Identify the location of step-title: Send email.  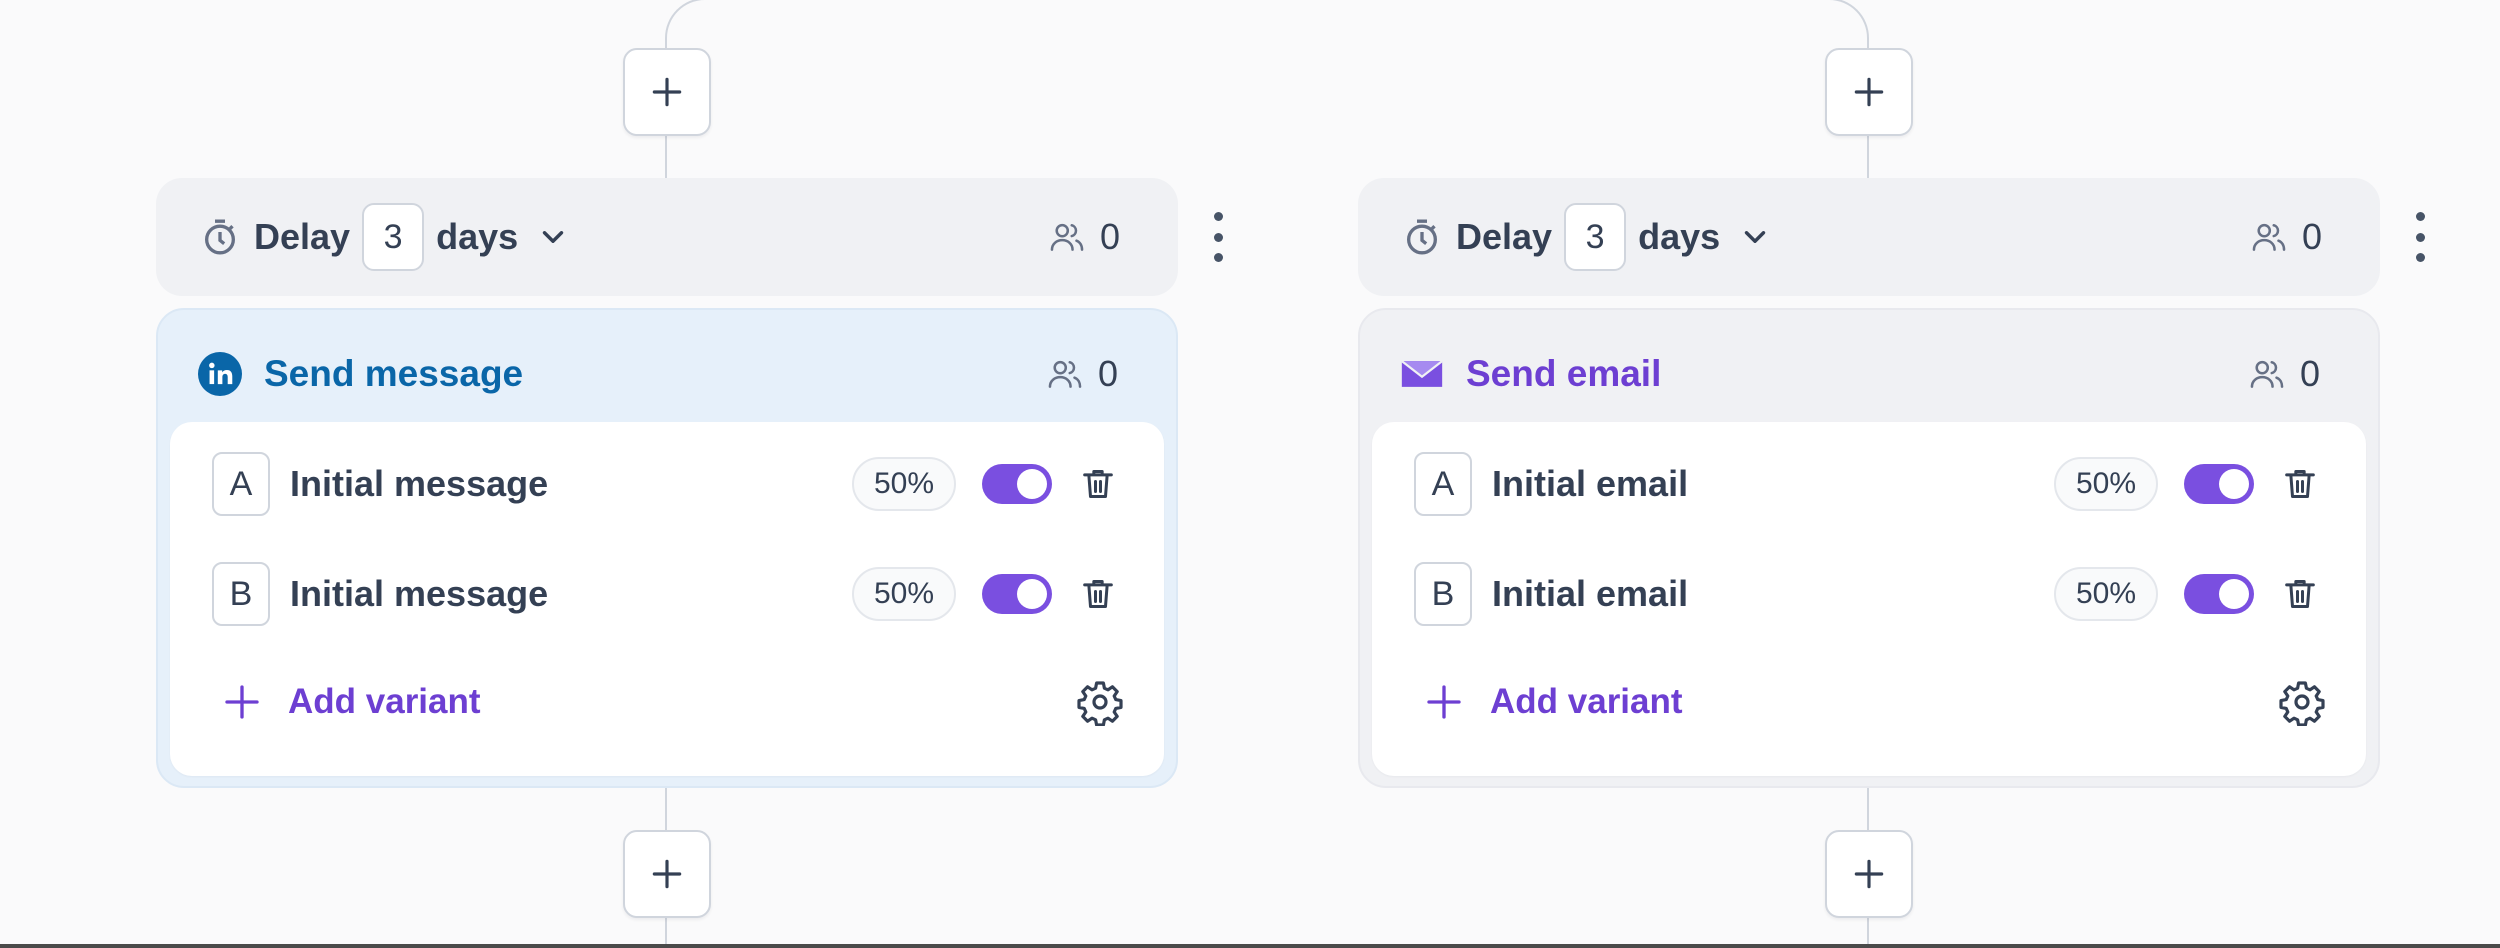
(1564, 373).